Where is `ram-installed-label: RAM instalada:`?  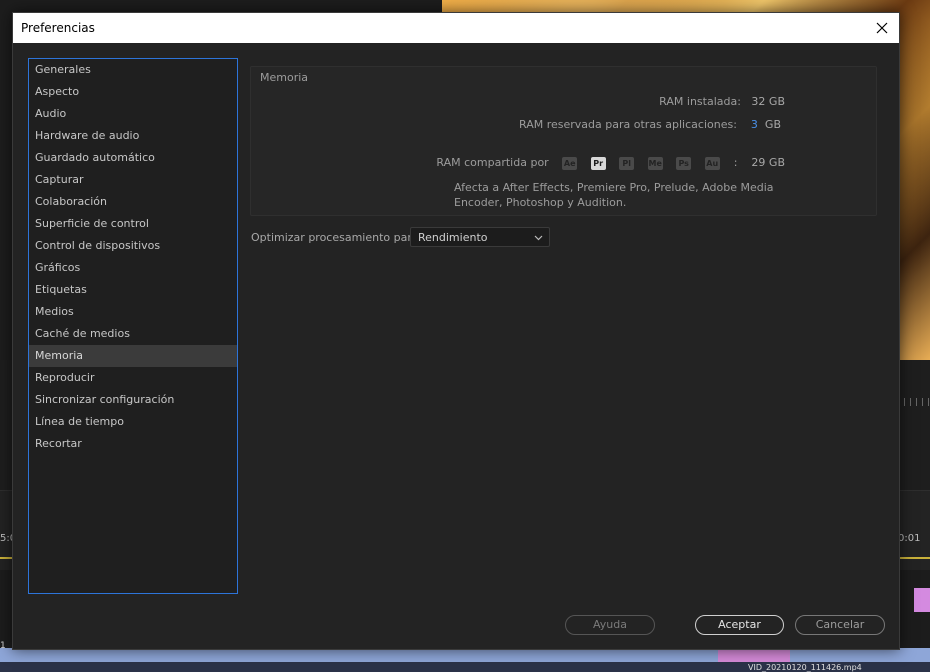
ram-installed-label: RAM instalada: is located at coordinates (700, 101).